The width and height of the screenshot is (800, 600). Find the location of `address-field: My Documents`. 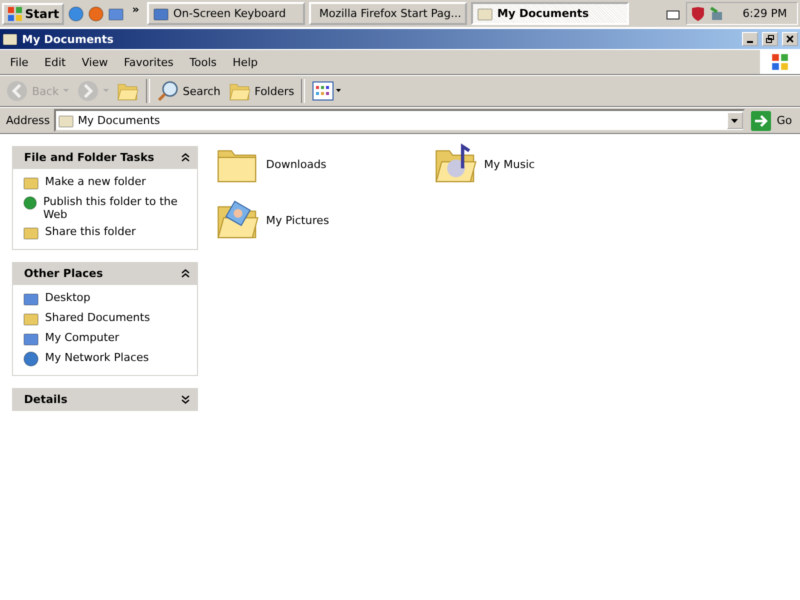

address-field: My Documents is located at coordinates (399, 120).